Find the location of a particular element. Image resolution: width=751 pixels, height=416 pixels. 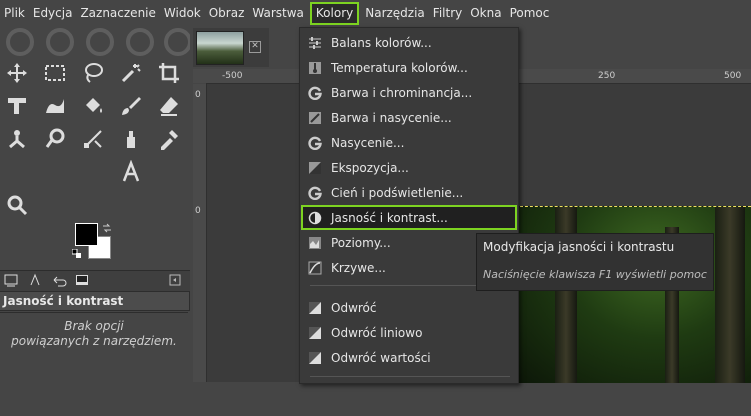

device-status-tab-icon is located at coordinates (35, 280).